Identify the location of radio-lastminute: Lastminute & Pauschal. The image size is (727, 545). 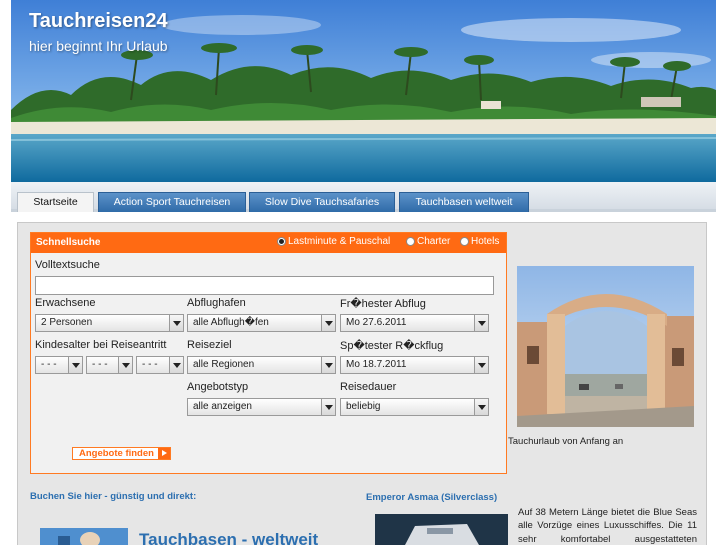
(333, 241).